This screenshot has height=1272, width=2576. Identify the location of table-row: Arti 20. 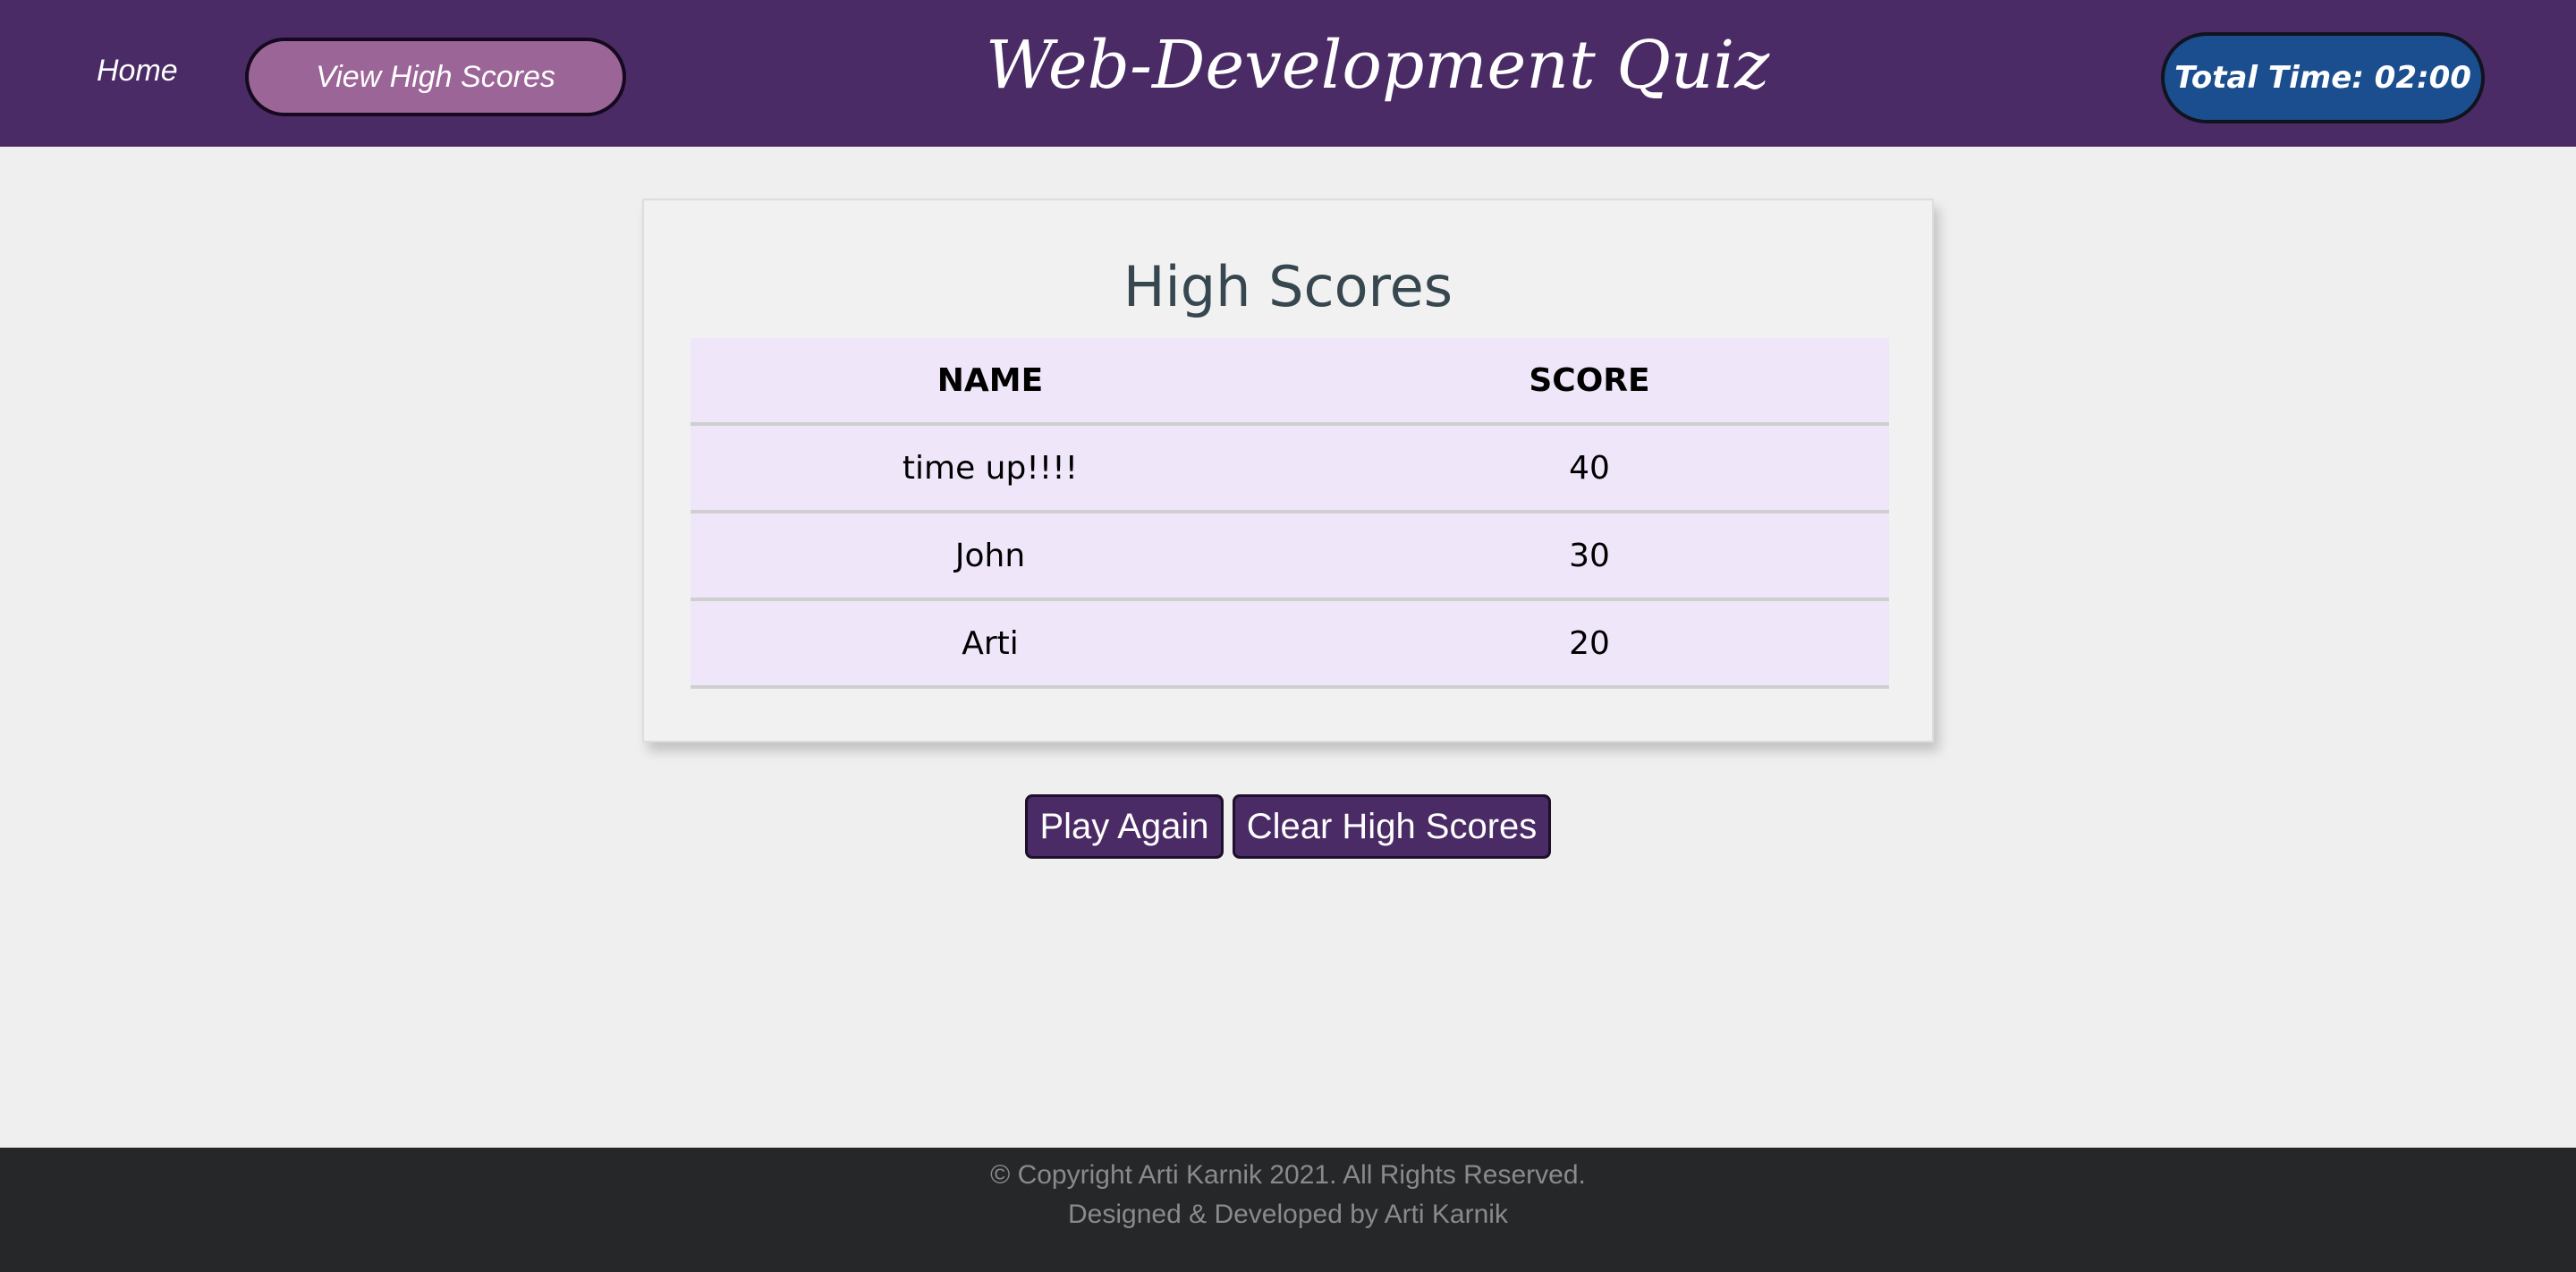
(1290, 644).